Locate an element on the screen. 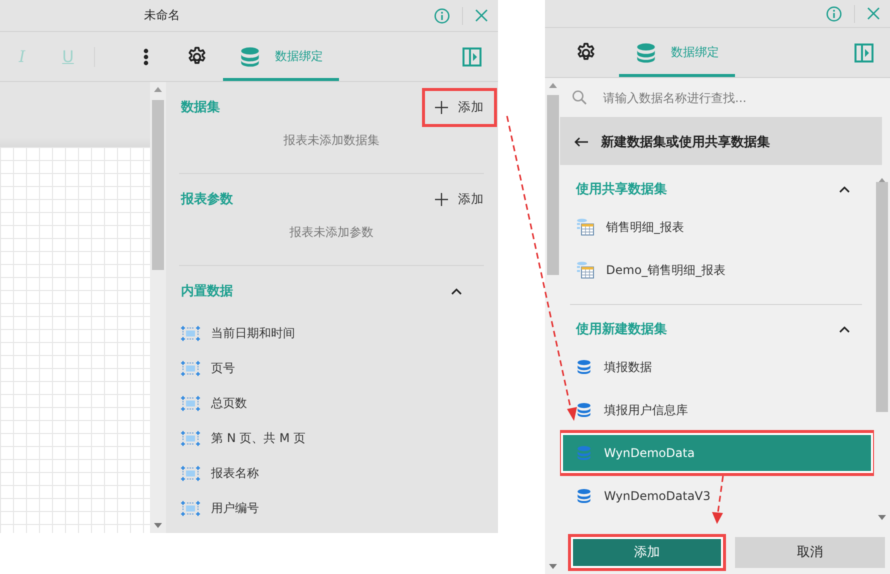 Image resolution: width=890 pixels, height=574 pixels. builtin-field-item: 当前日期和时间 is located at coordinates (253, 333).